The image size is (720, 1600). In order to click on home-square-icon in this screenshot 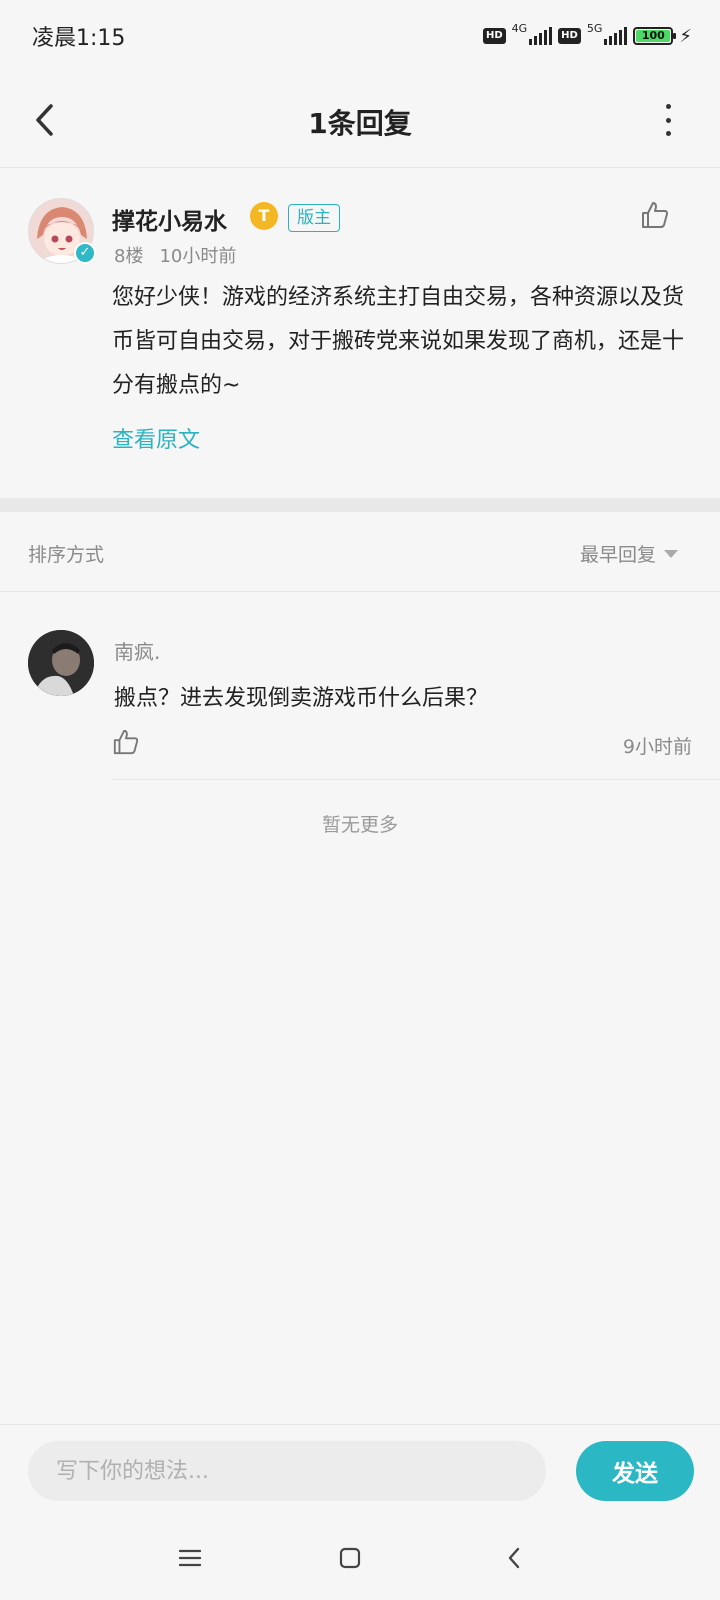, I will do `click(350, 1558)`.